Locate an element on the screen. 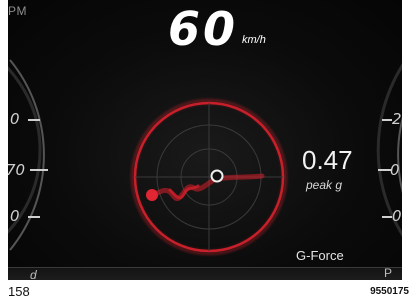 The height and width of the screenshot is (302, 409). right-gauge is located at coordinates (389, 150).